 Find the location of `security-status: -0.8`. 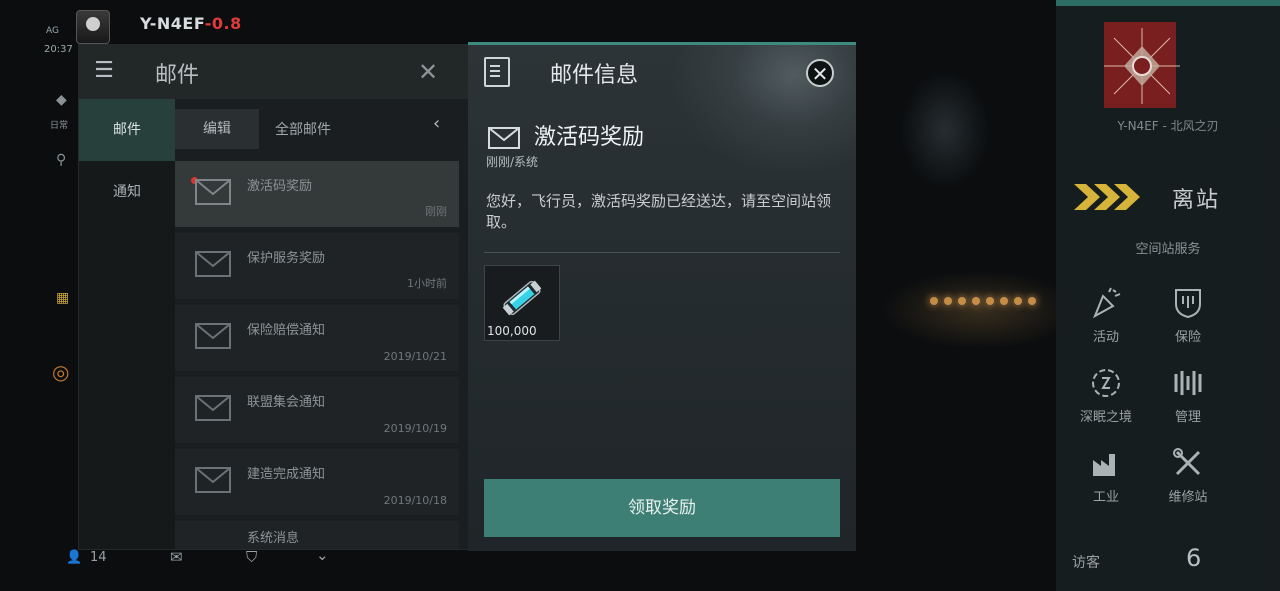

security-status: -0.8 is located at coordinates (223, 23).